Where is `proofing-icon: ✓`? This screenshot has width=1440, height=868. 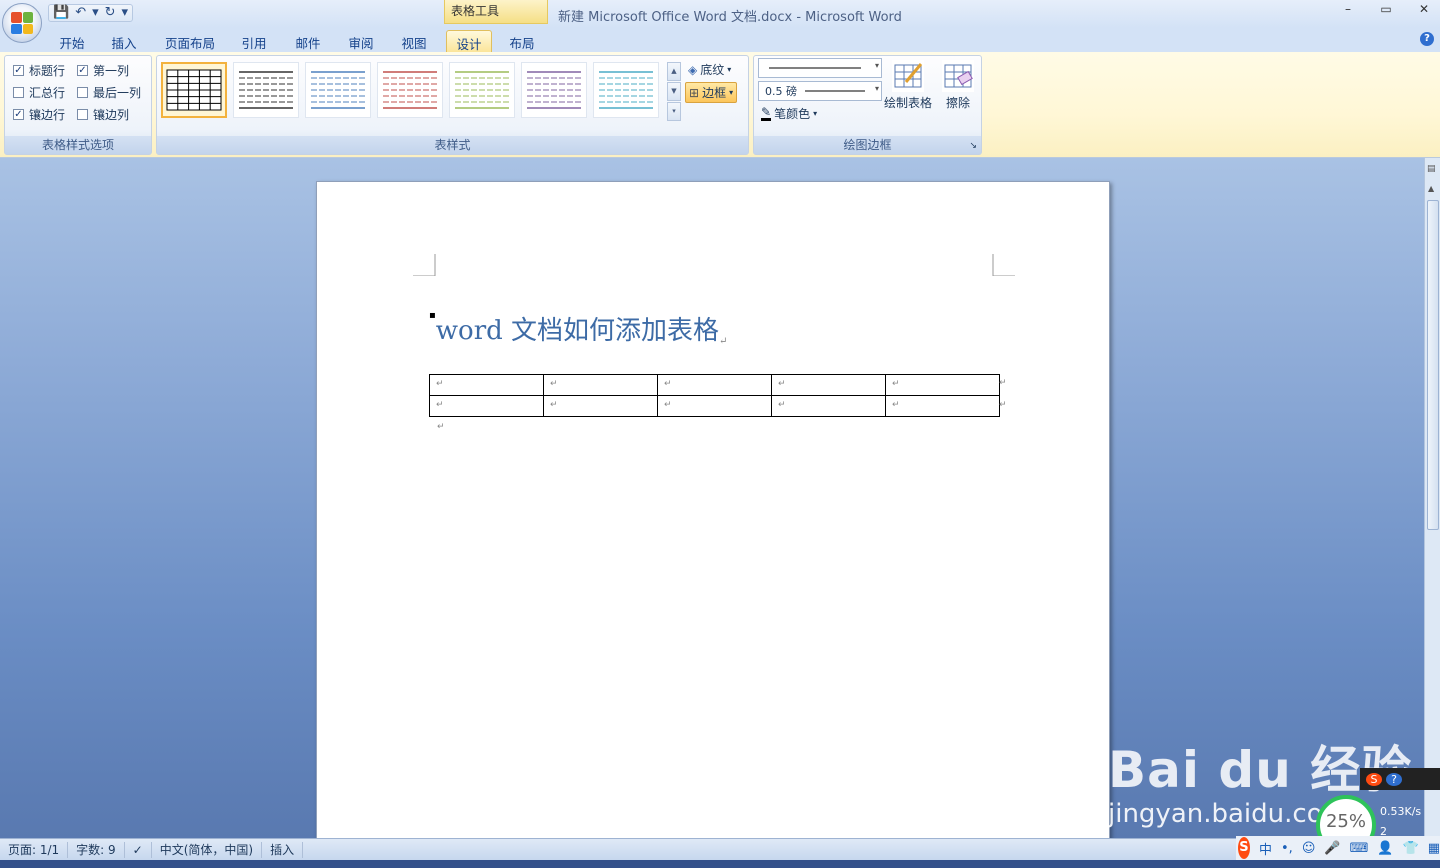 proofing-icon: ✓ is located at coordinates (138, 849).